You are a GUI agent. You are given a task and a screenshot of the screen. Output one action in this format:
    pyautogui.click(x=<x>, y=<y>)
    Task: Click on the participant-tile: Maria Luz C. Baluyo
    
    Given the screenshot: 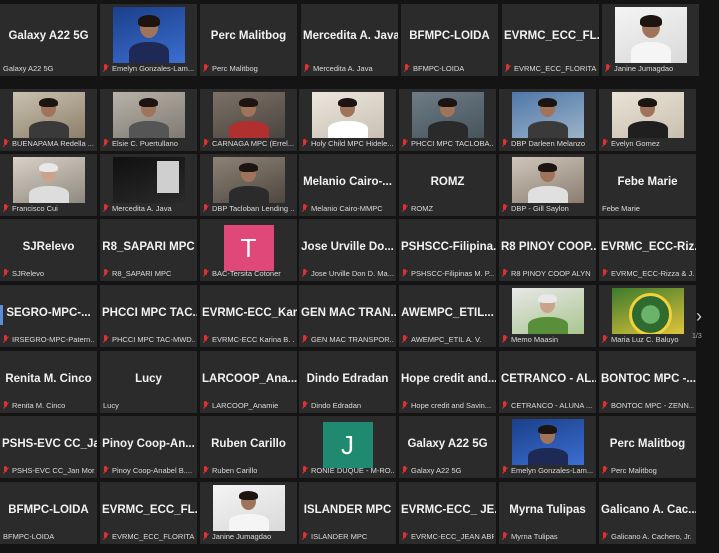 What is the action you would take?
    pyautogui.click(x=647, y=316)
    